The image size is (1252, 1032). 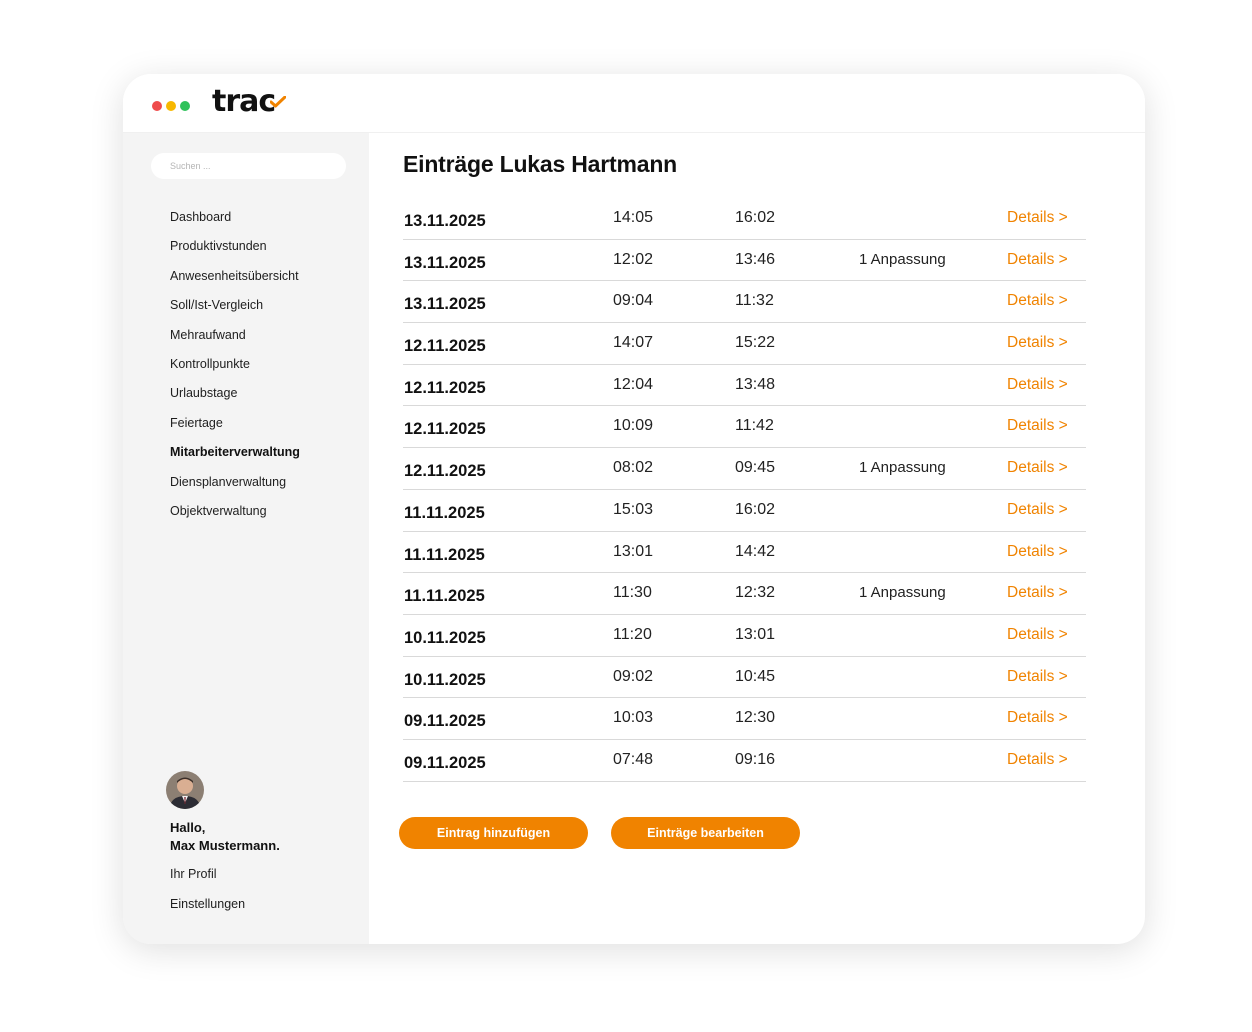 I want to click on entry-end-time: 09:45, so click(x=755, y=468).